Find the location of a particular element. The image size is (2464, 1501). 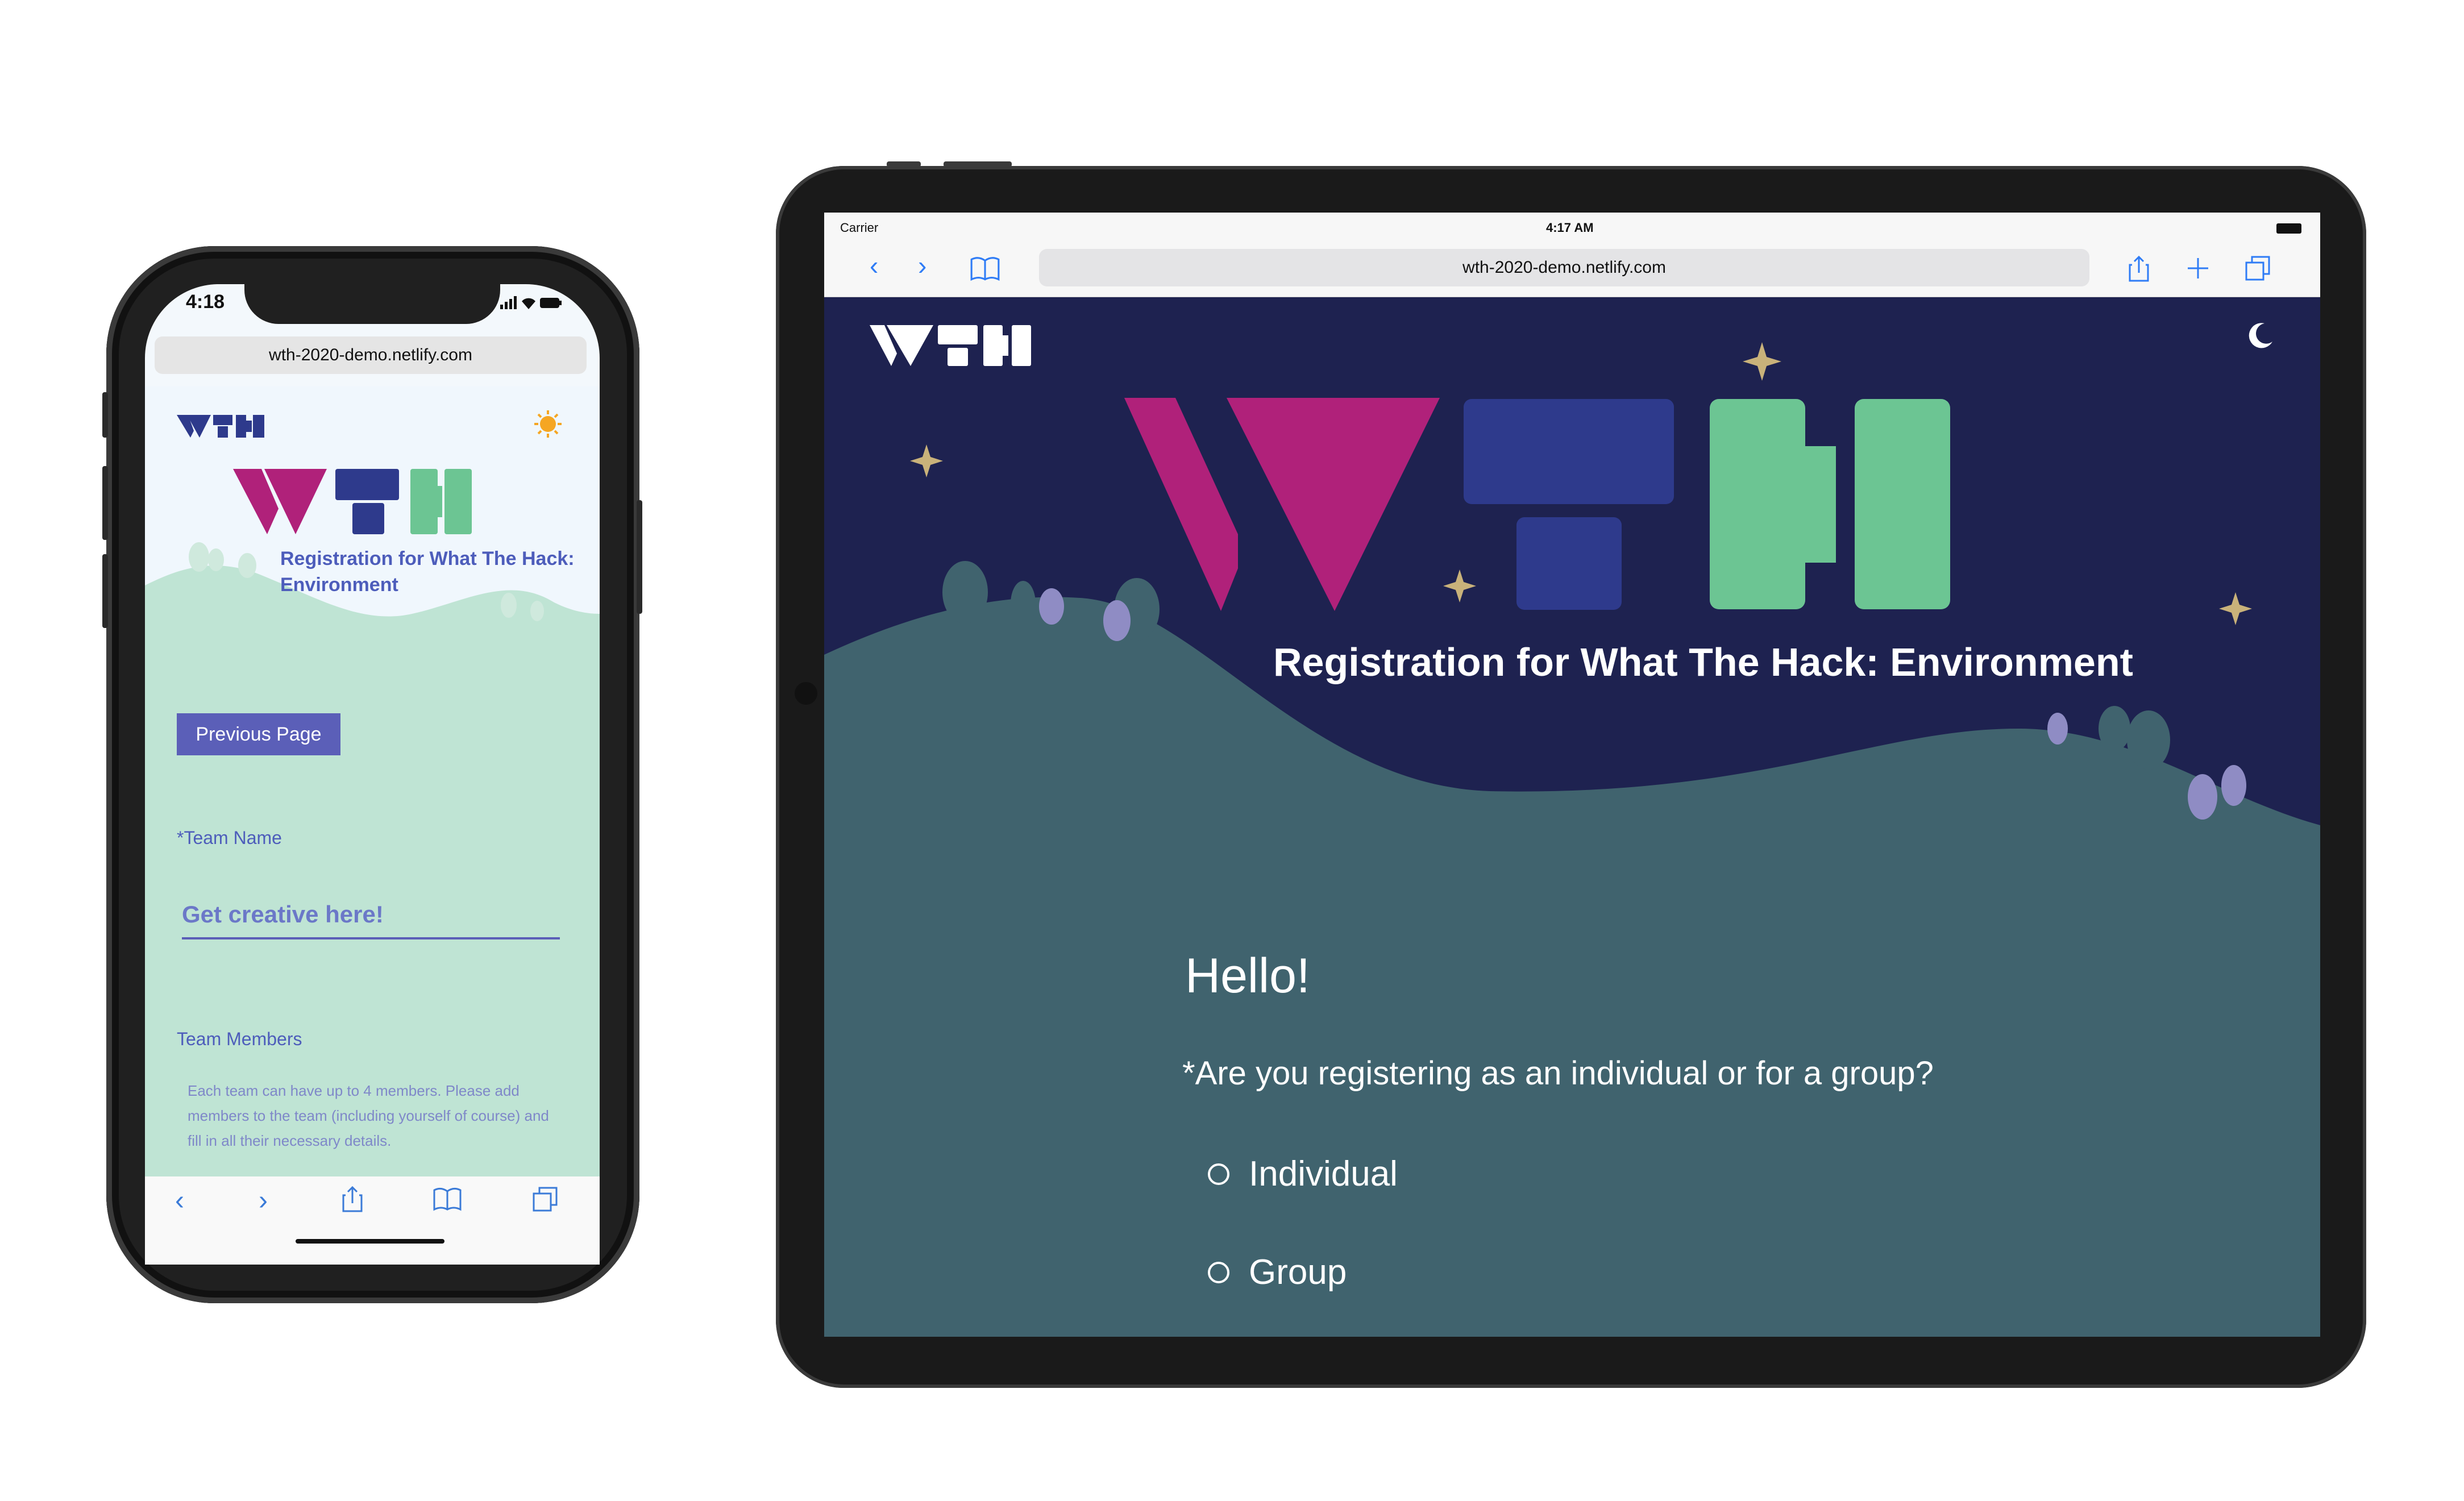

phone-wth-logo is located at coordinates (352, 501).